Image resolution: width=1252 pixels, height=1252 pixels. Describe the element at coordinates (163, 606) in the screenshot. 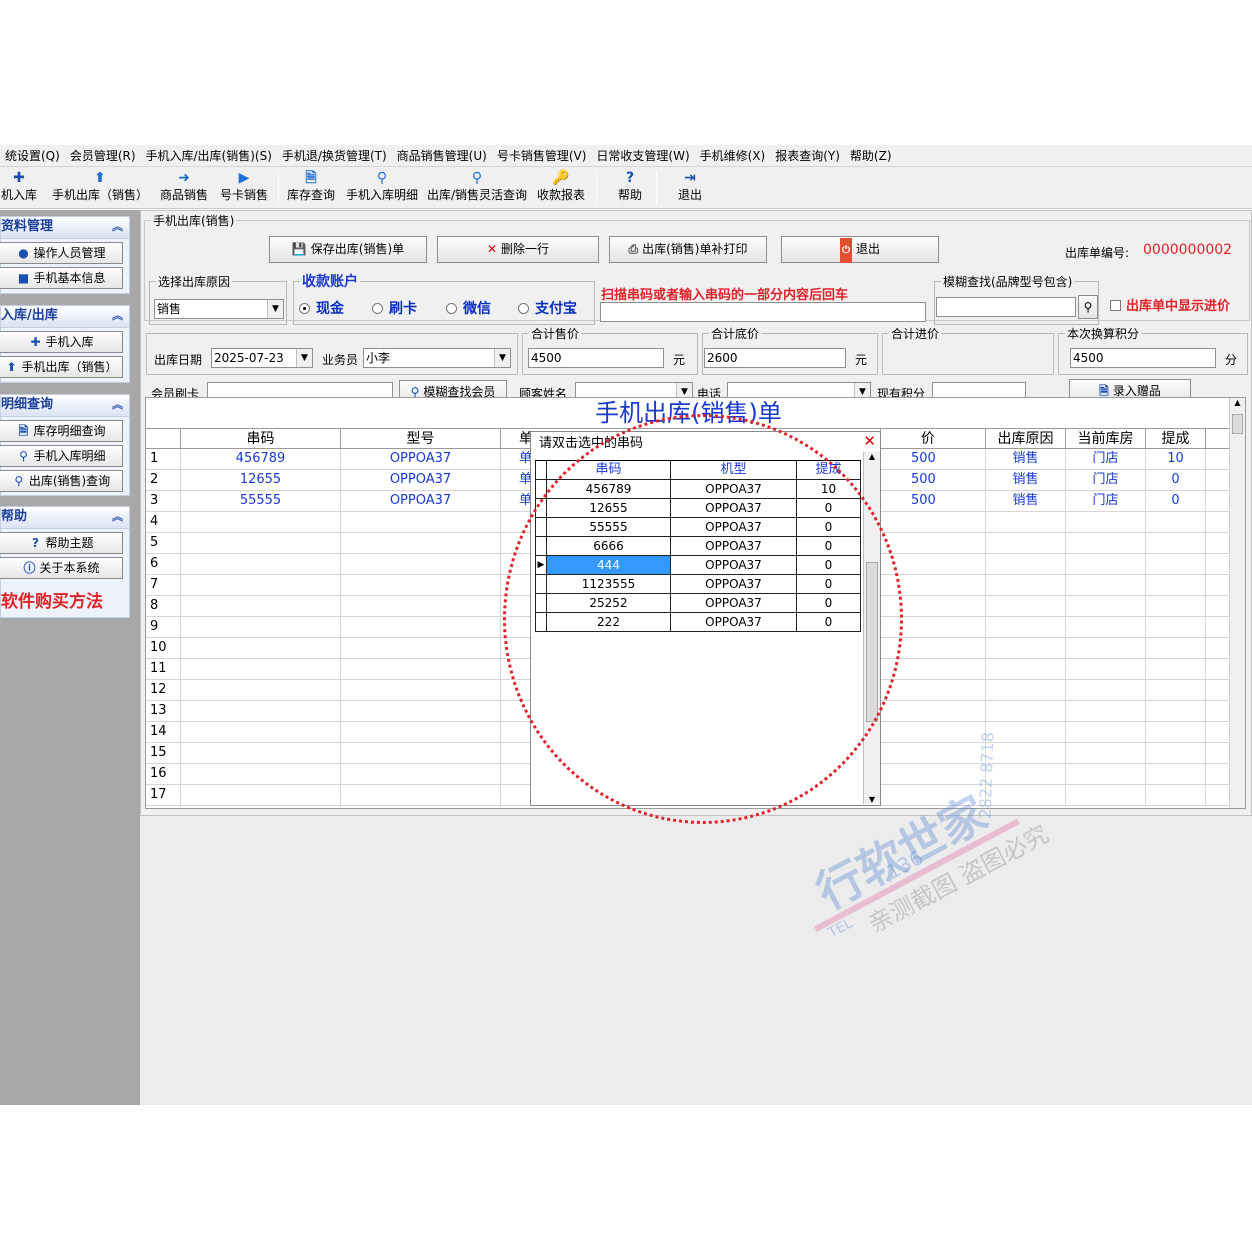

I see `row-number: 8` at that location.